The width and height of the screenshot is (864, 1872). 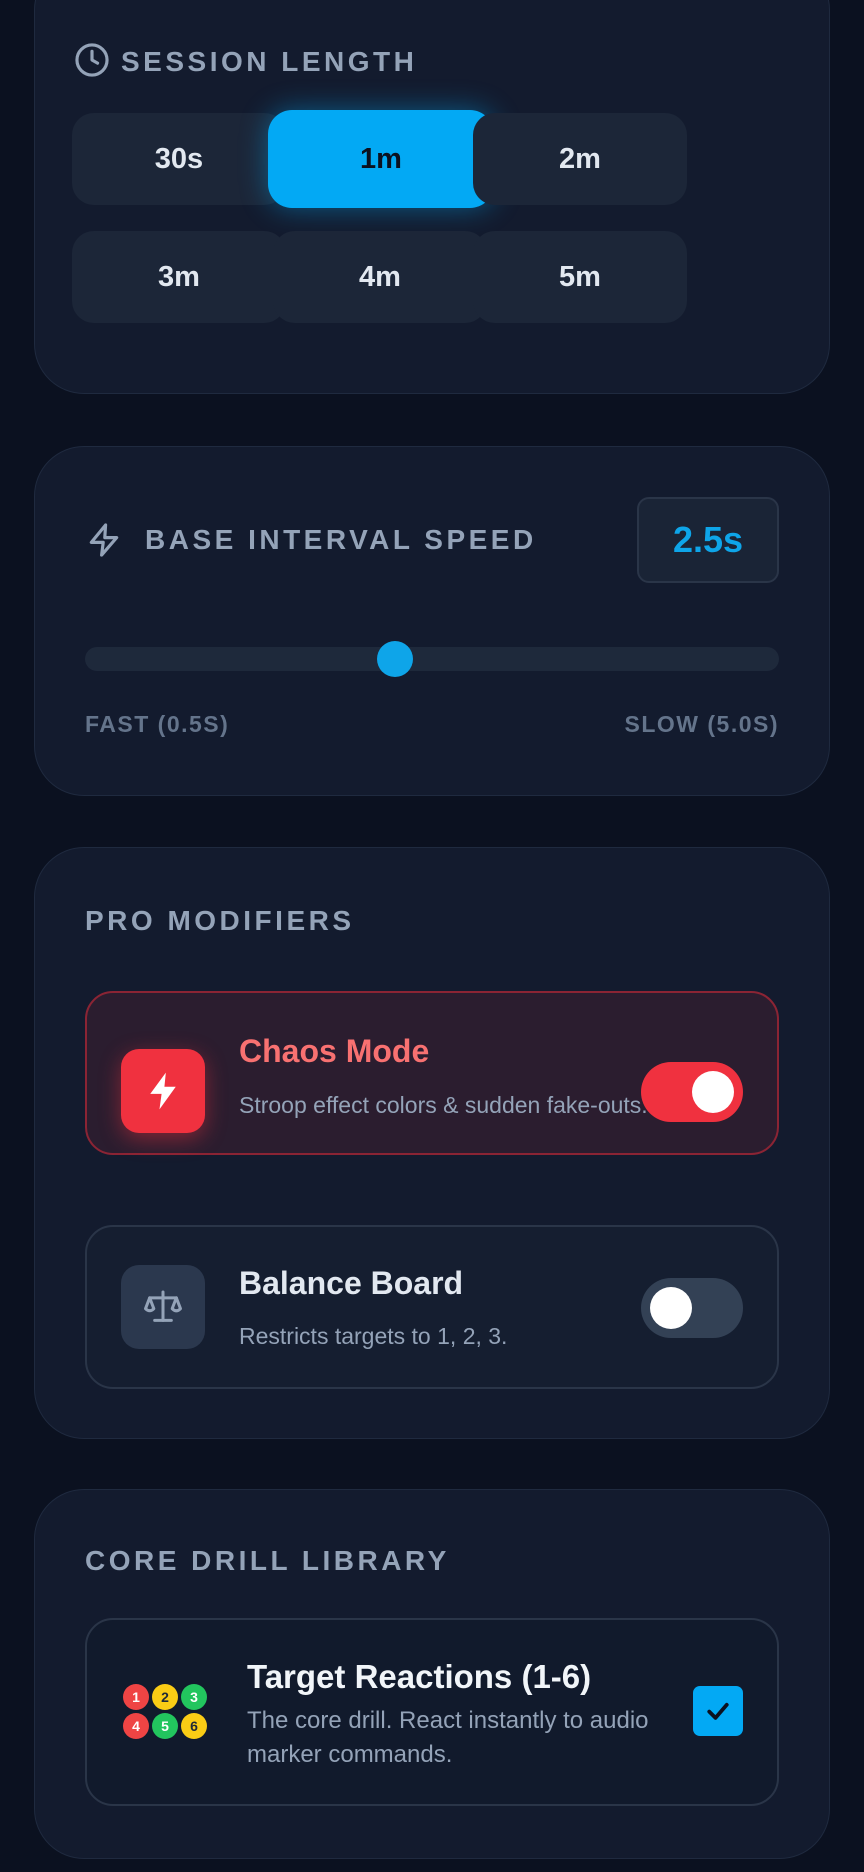 What do you see at coordinates (351, 1283) in the screenshot?
I see `balance-board-title: Balance Board` at bounding box center [351, 1283].